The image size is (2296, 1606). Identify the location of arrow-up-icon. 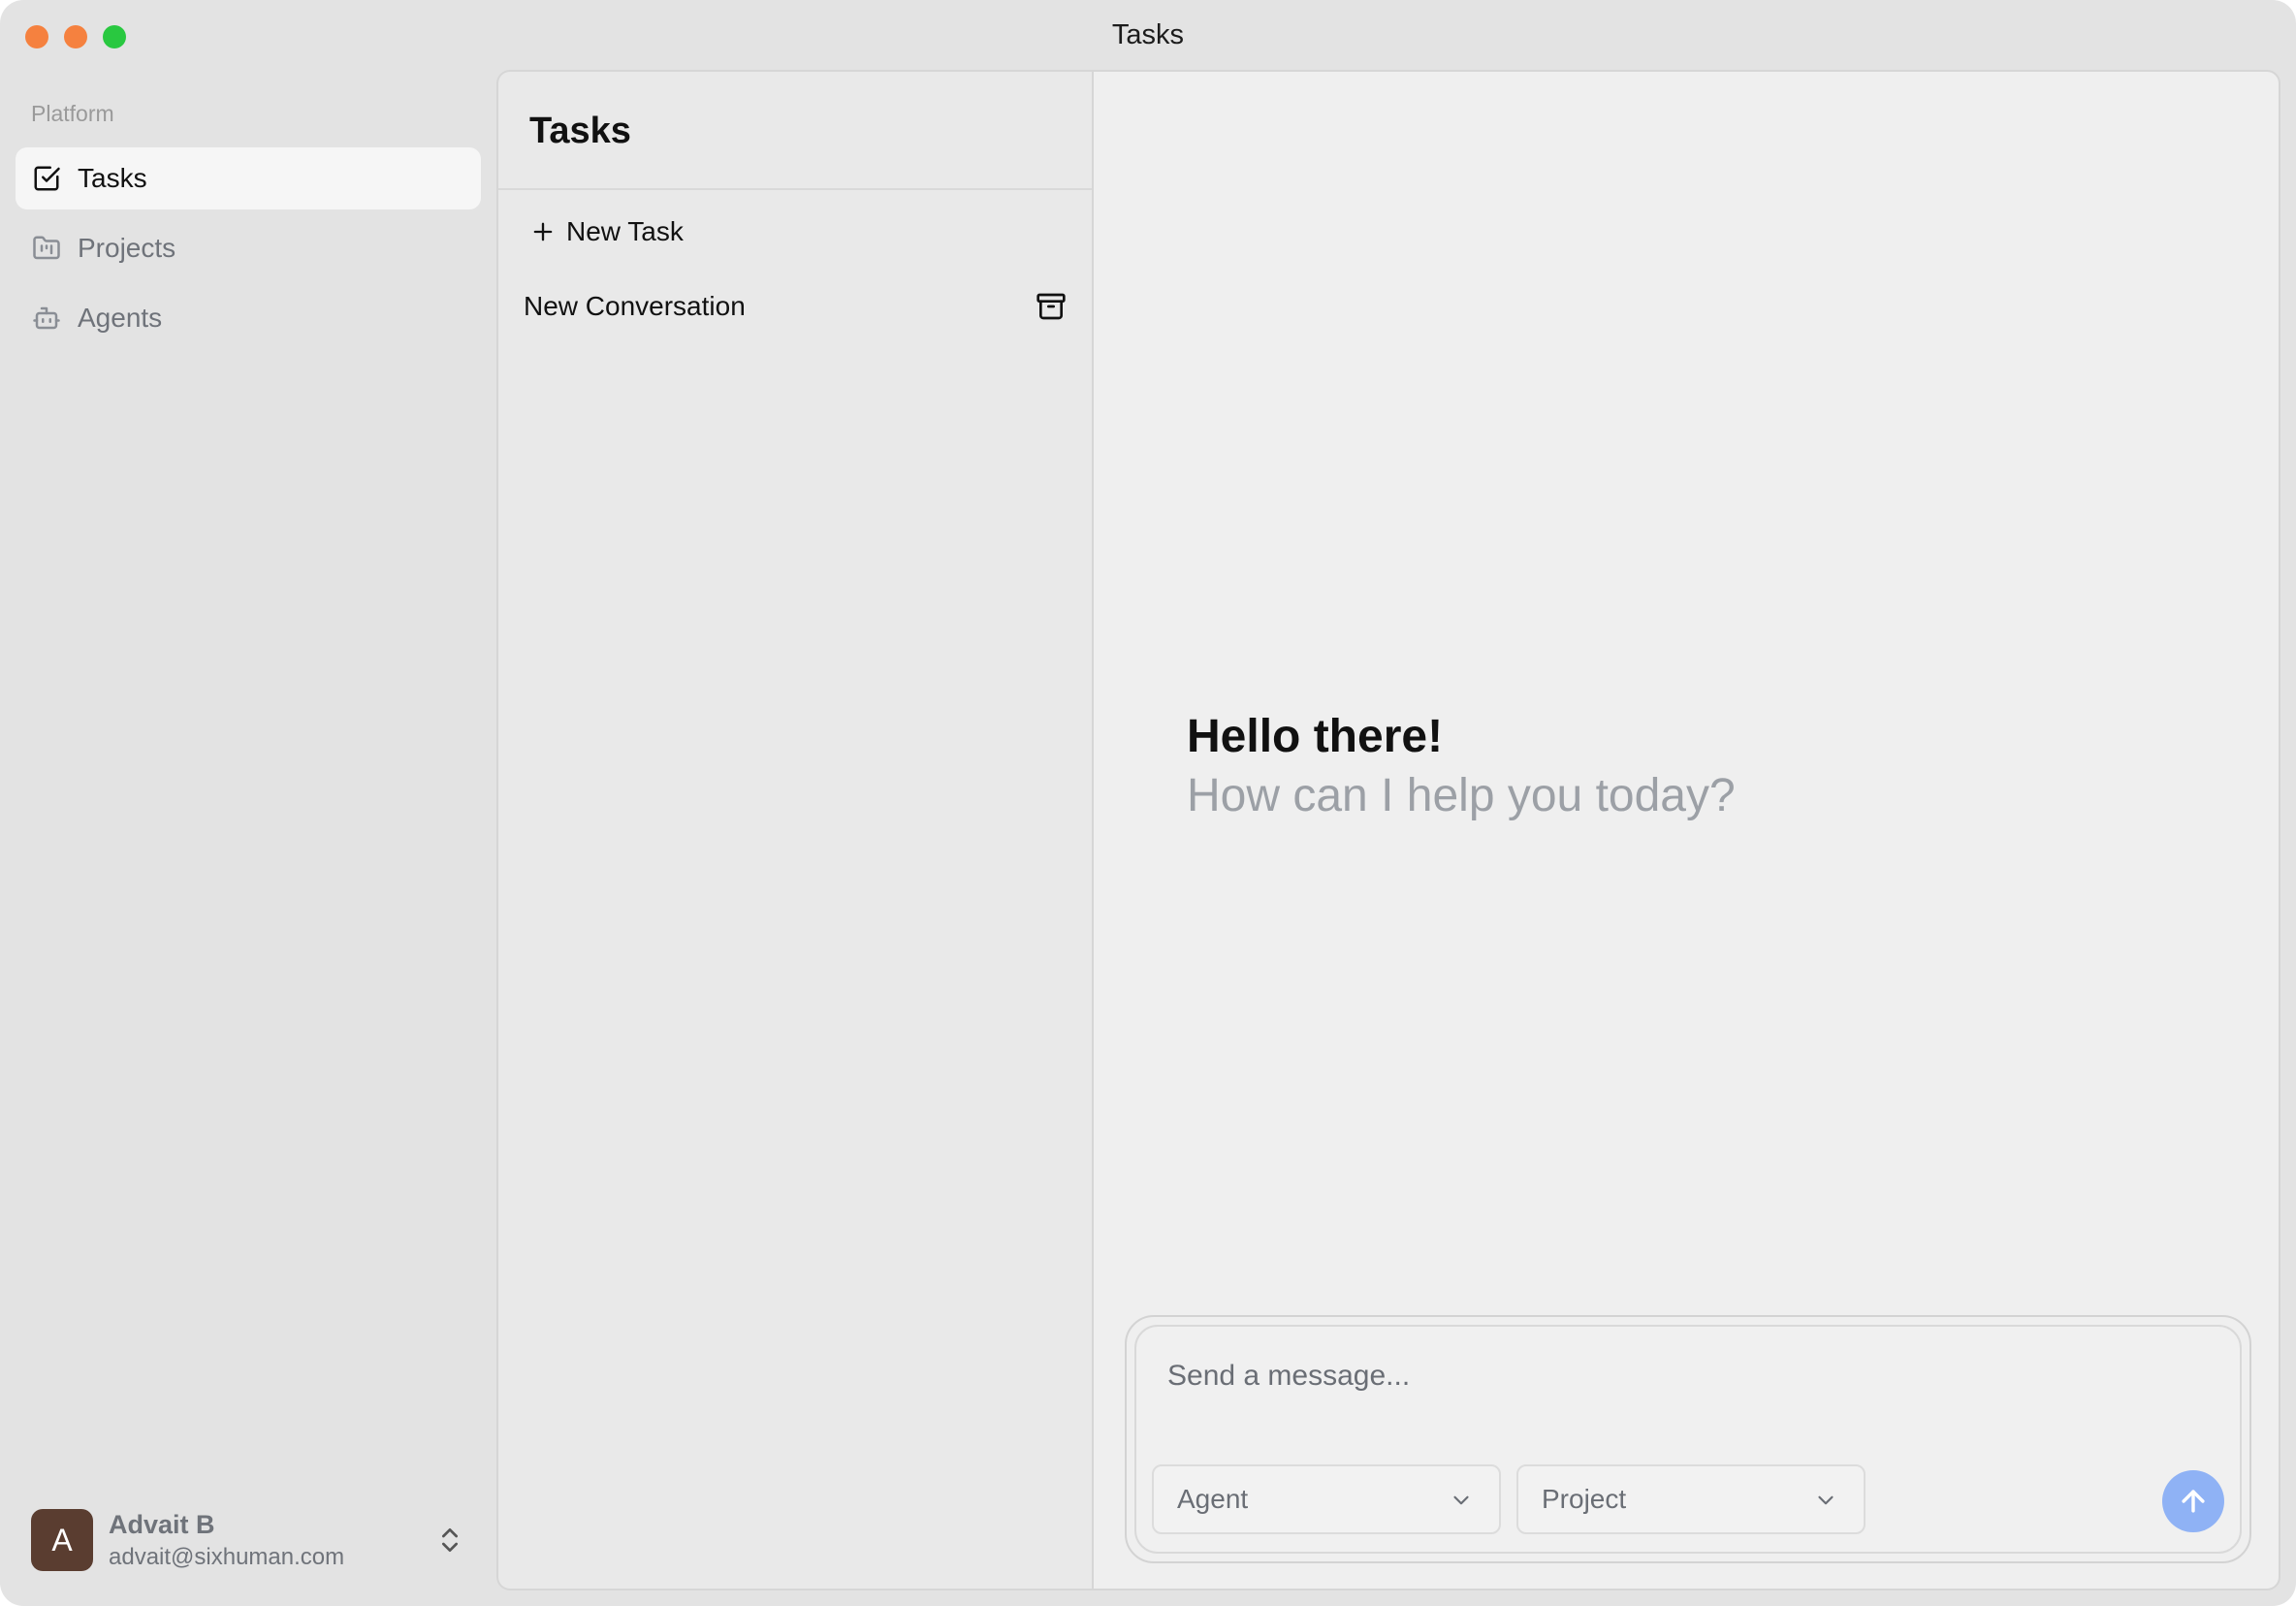
(2193, 1501).